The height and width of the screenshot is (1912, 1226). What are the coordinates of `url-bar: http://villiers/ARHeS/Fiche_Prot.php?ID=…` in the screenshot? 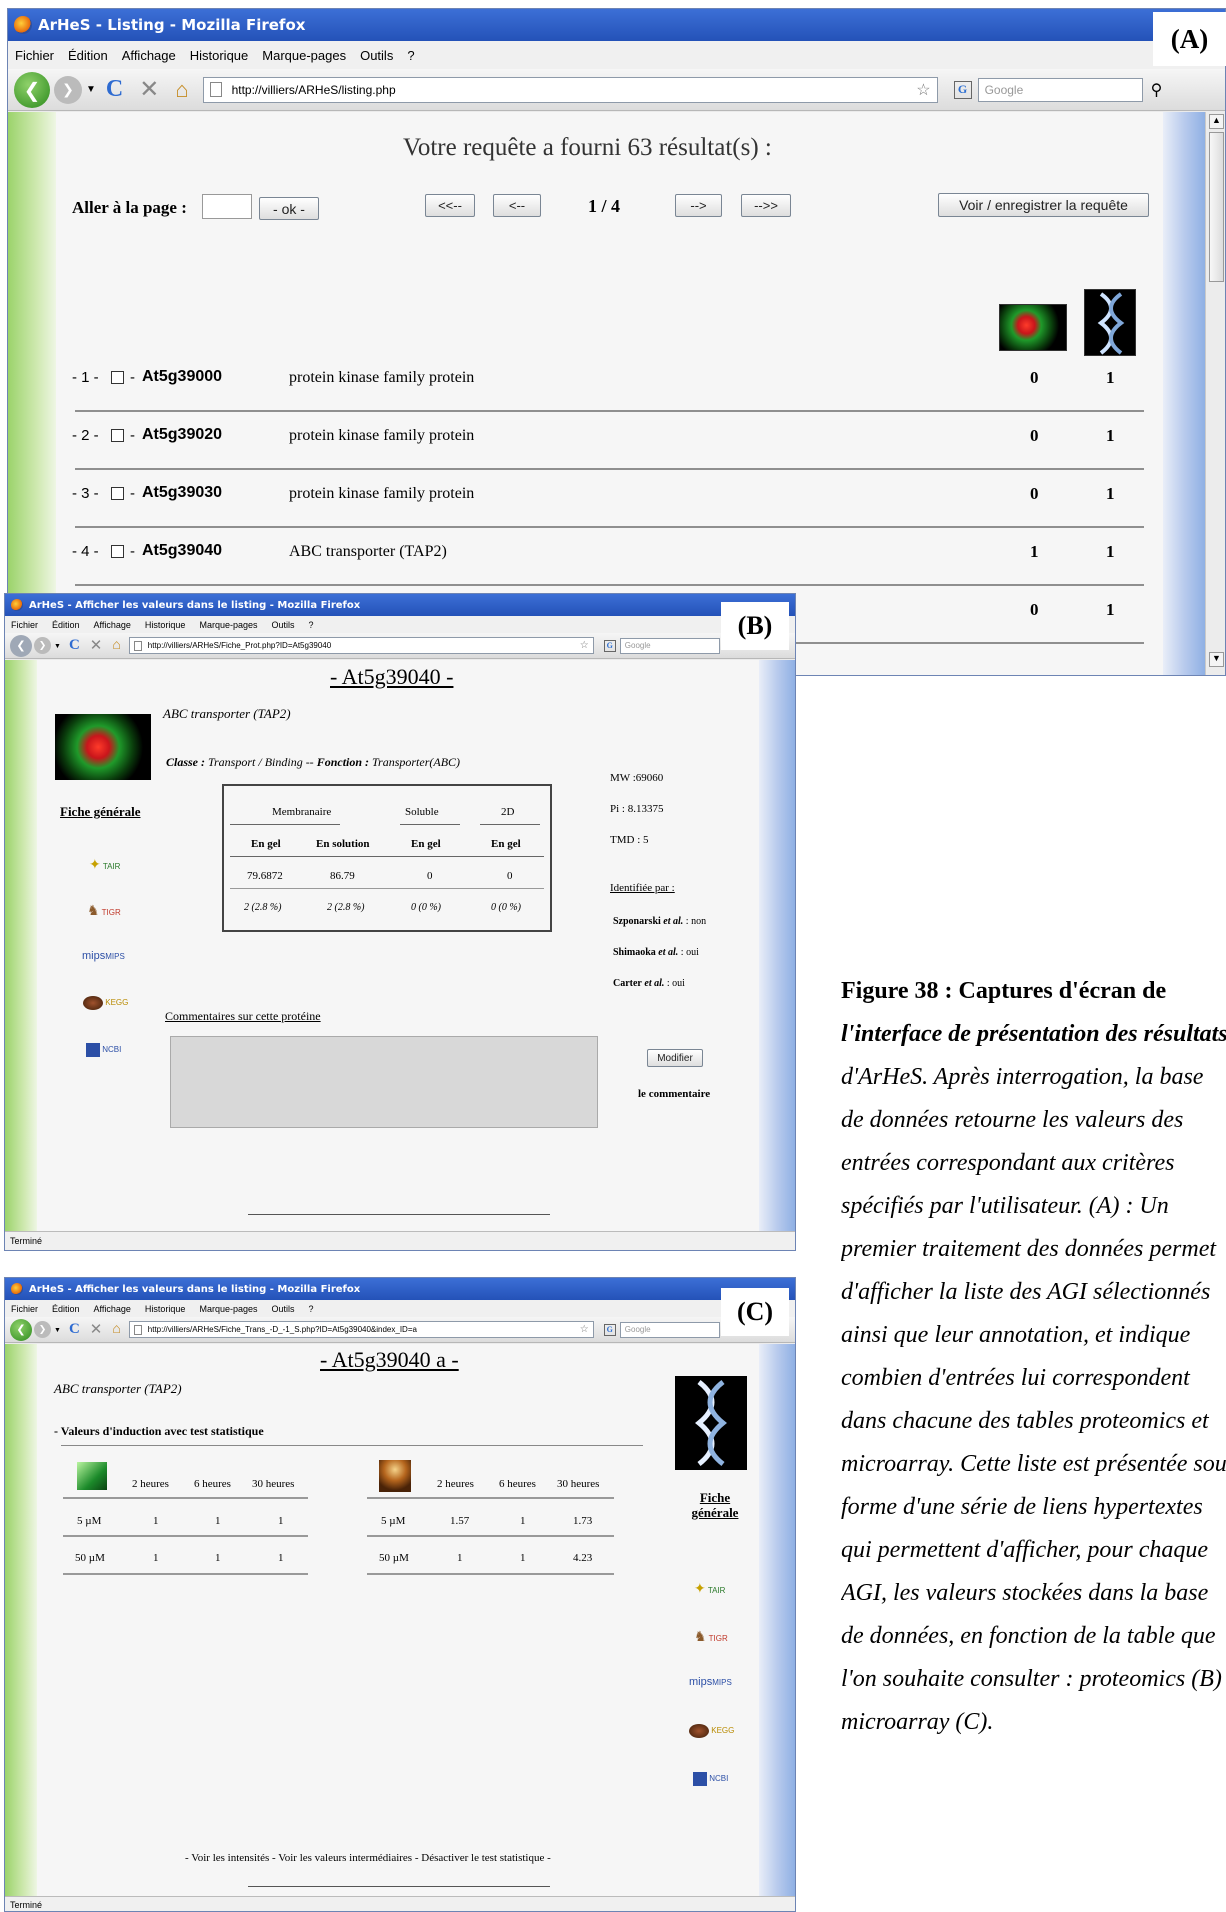 It's located at (361, 645).